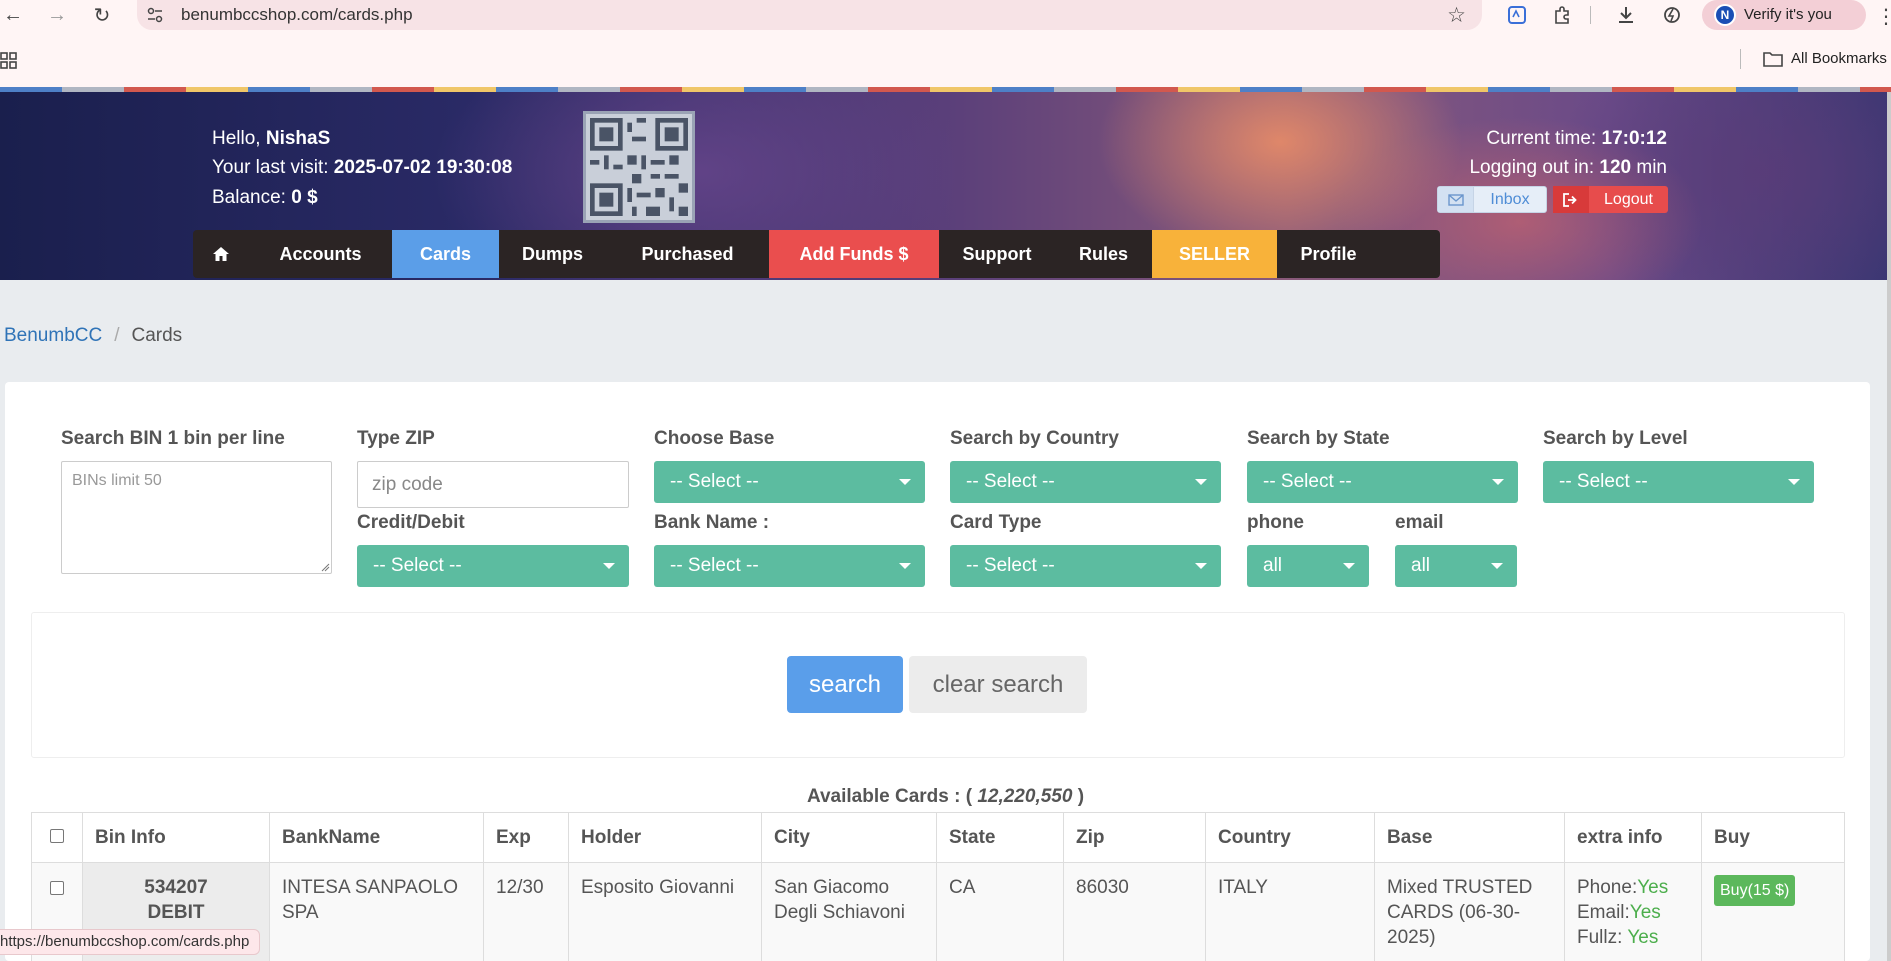 The image size is (1891, 961). I want to click on col-bin-info: Bin Info, so click(176, 837).